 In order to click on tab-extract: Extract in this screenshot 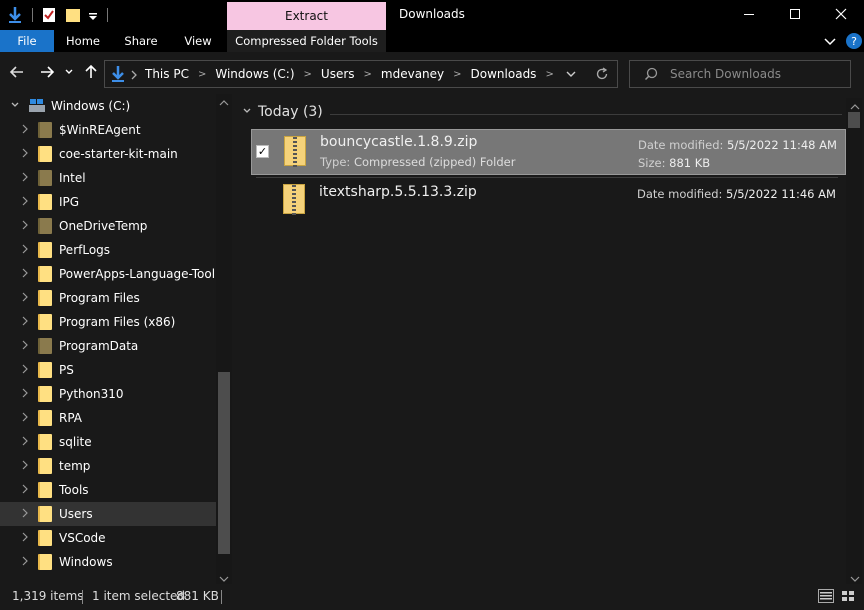, I will do `click(306, 16)`.